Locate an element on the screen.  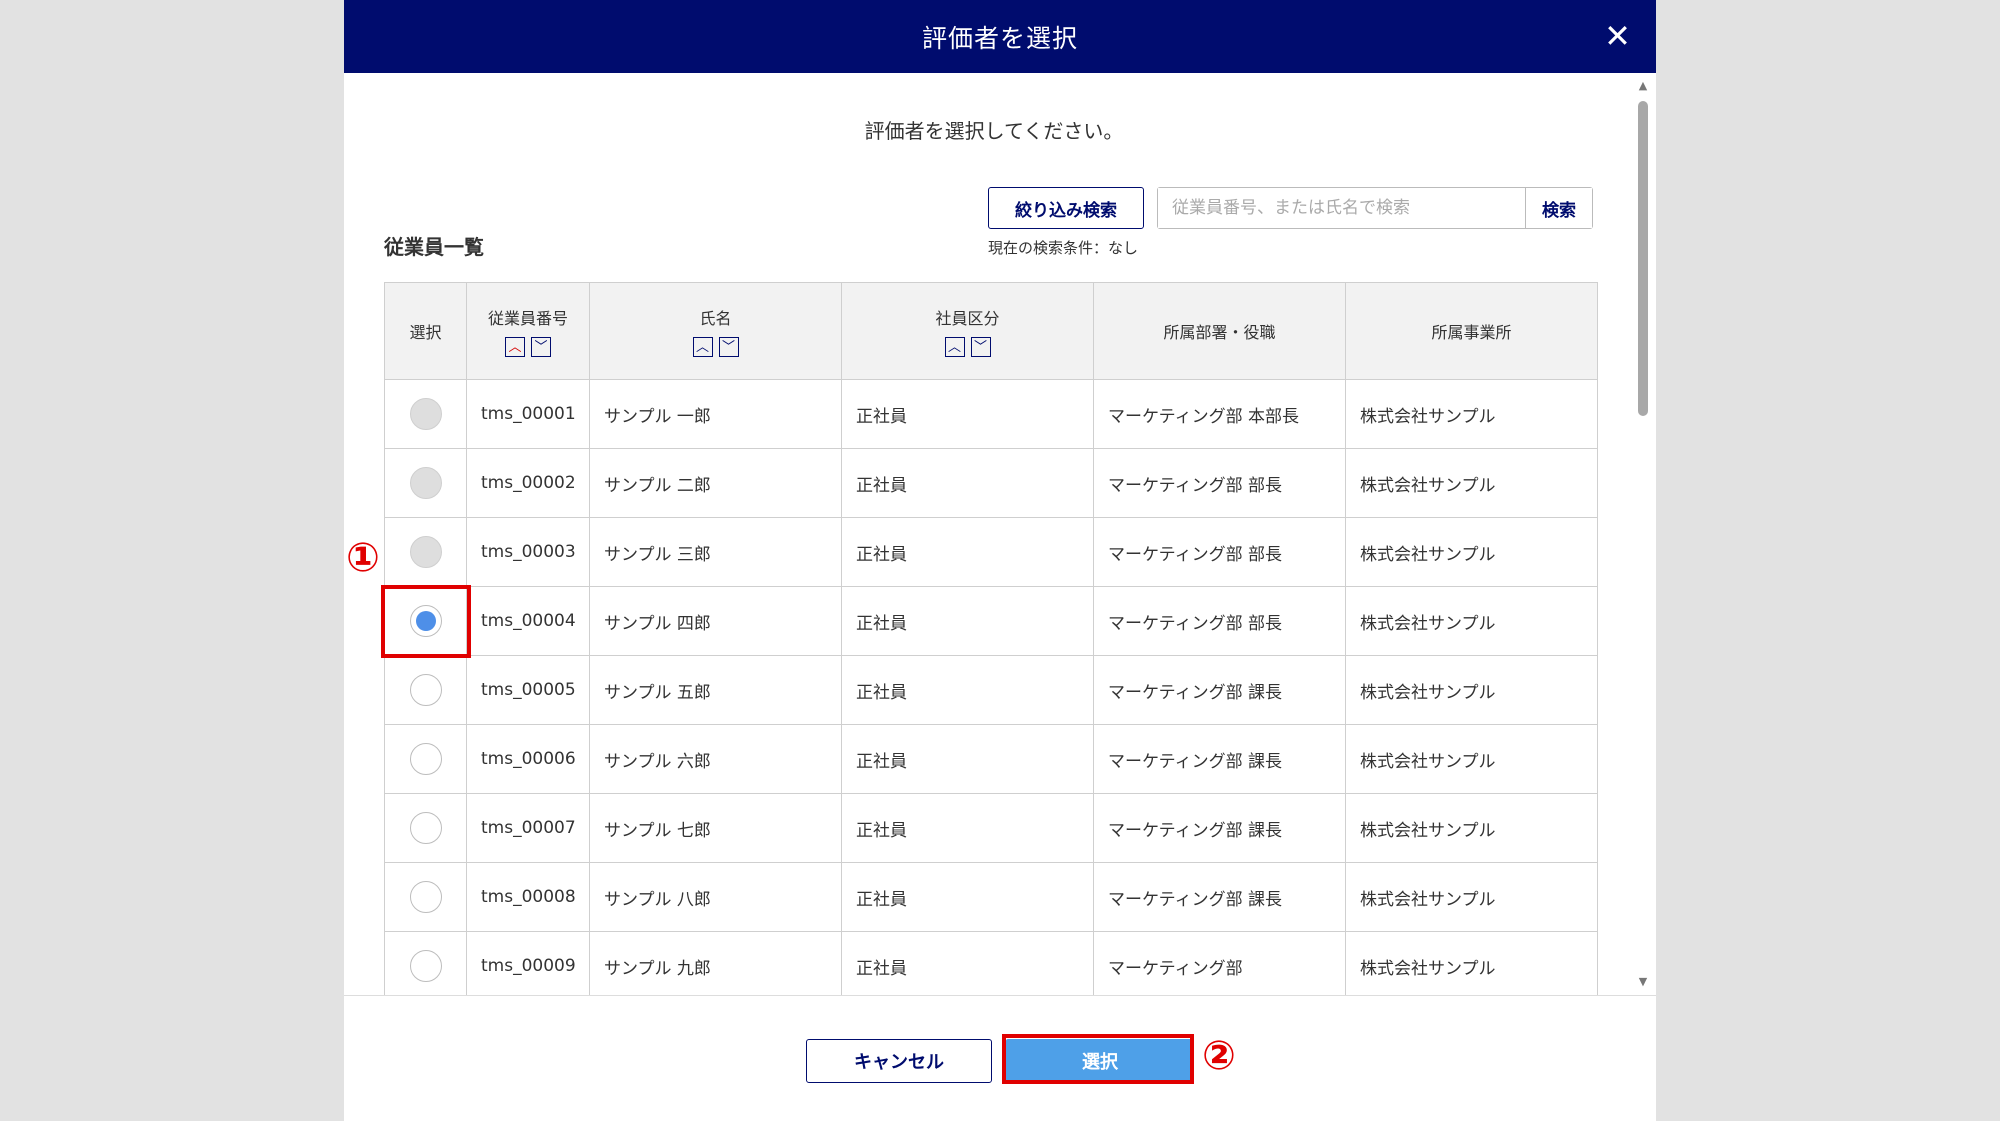
dialog-header: 評価者を選択 ✕ is located at coordinates (1000, 36).